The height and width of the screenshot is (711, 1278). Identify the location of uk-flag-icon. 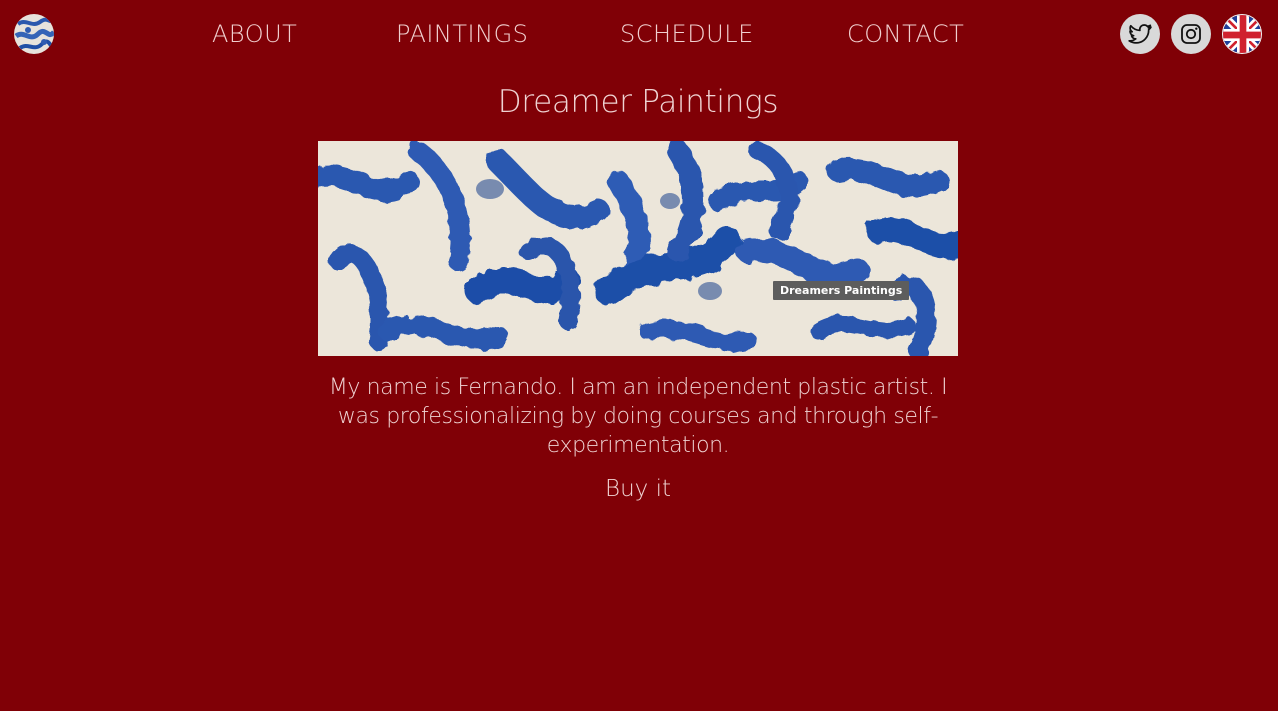
(1242, 34).